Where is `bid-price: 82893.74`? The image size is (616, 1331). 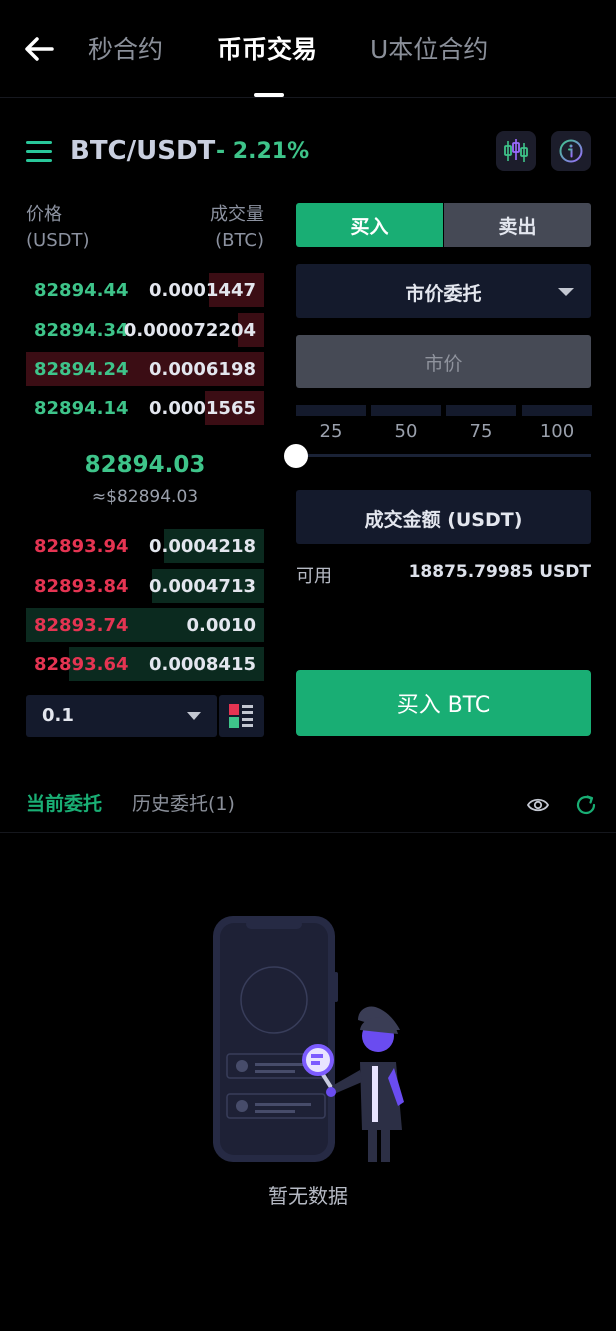 bid-price: 82893.74 is located at coordinates (81, 625).